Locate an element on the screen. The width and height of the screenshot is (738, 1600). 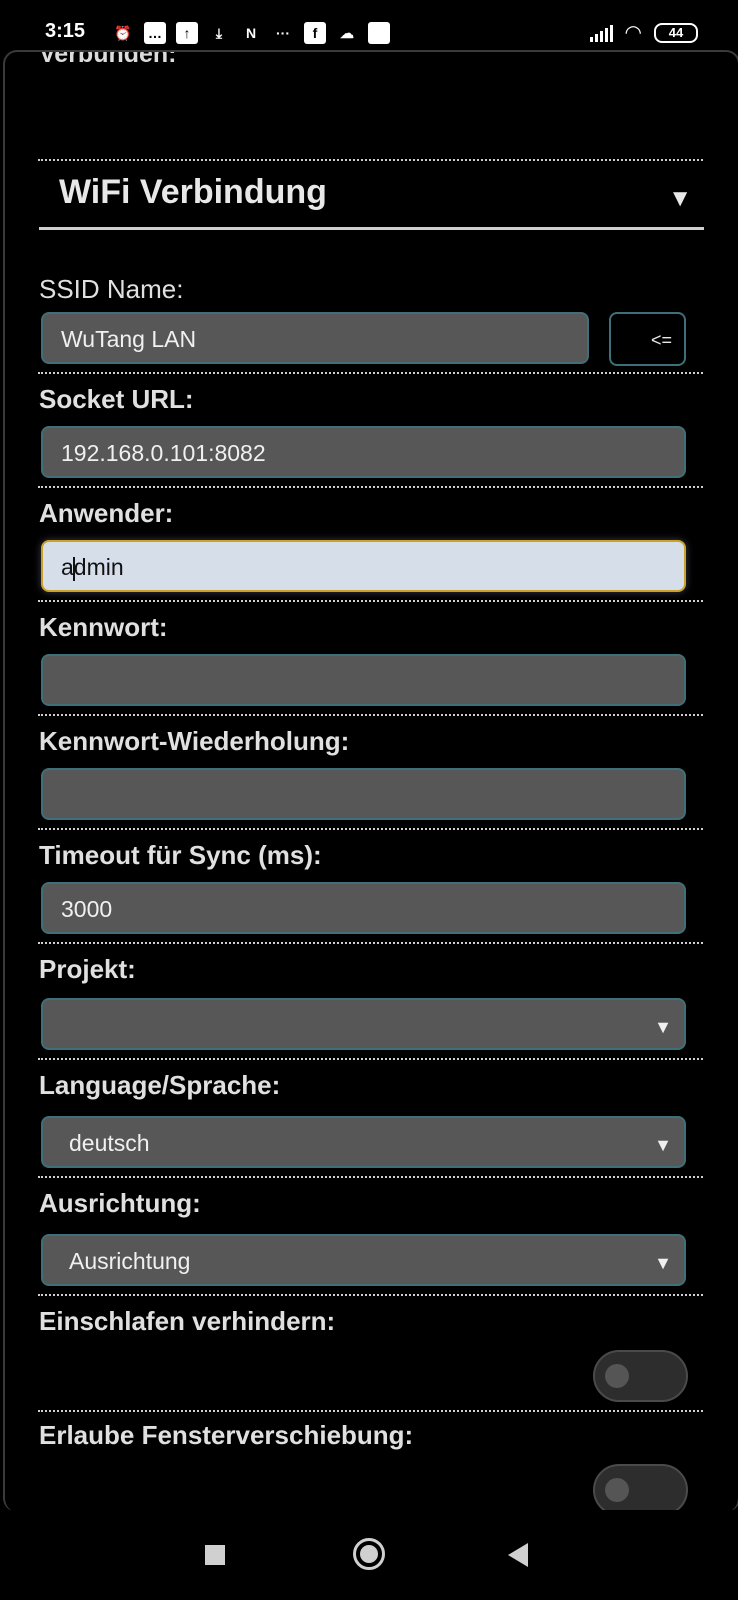
prevent-sleep-toggle is located at coordinates (640, 1376).